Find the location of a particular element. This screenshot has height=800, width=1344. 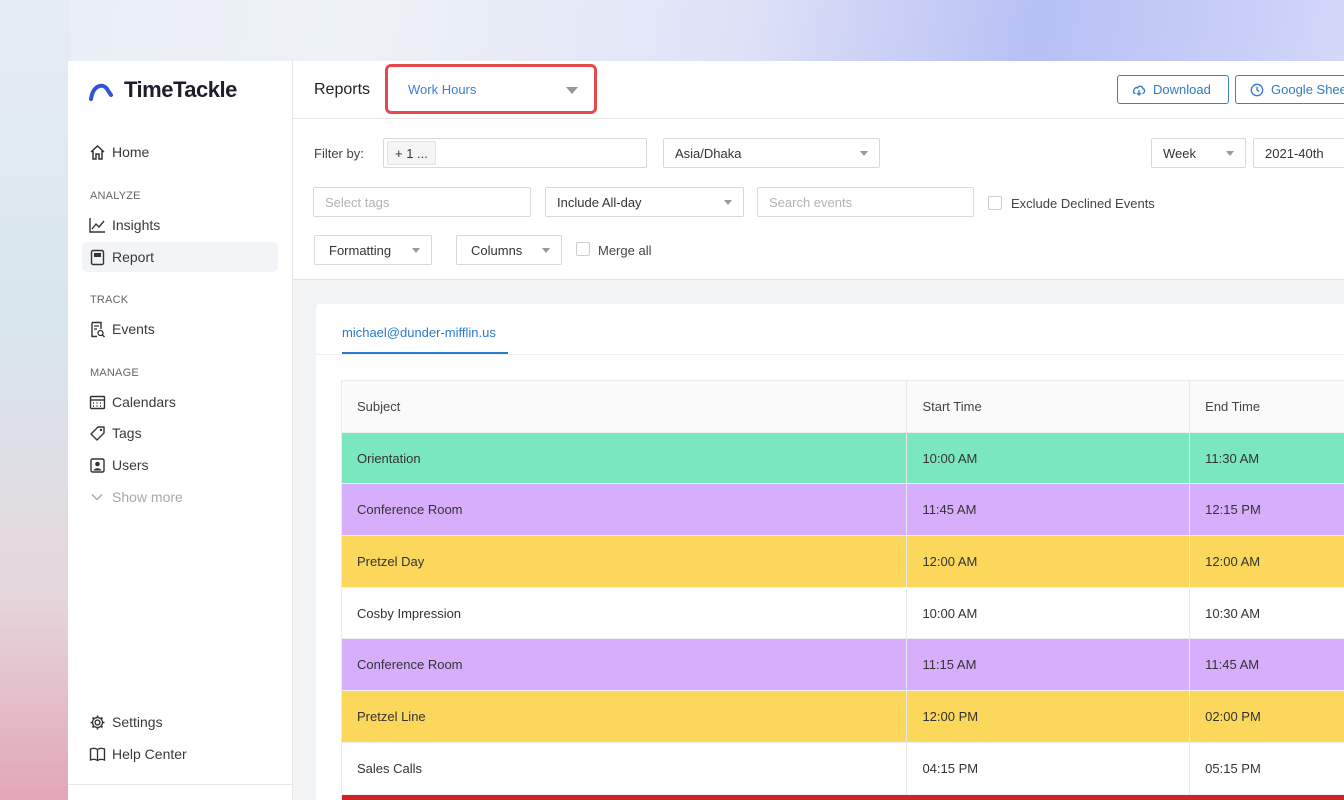

column-header-end-time: End Time is located at coordinates (1267, 406).